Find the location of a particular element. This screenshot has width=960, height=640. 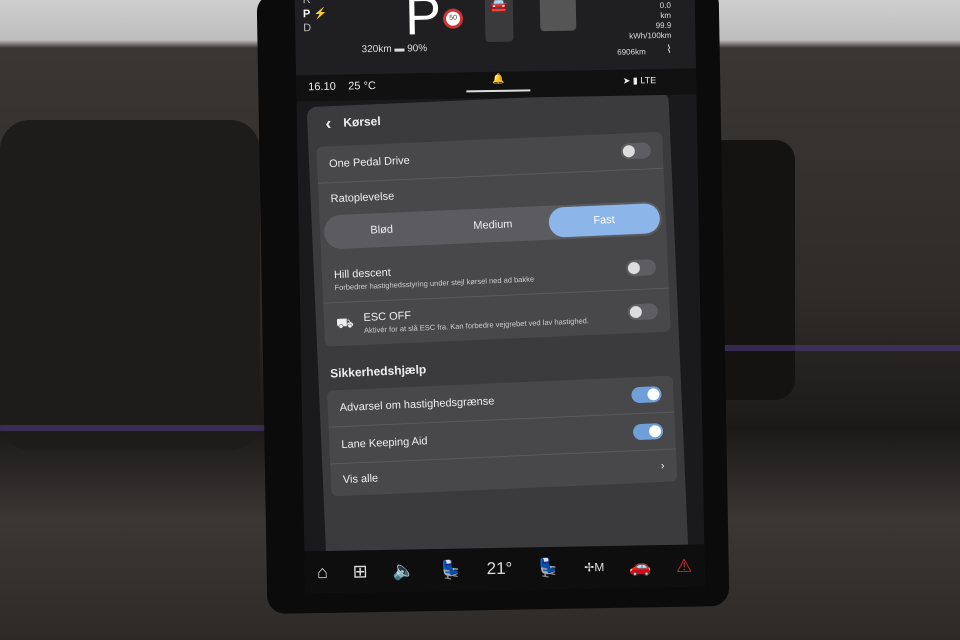

hazard-icon: ⚠ is located at coordinates (684, 565).